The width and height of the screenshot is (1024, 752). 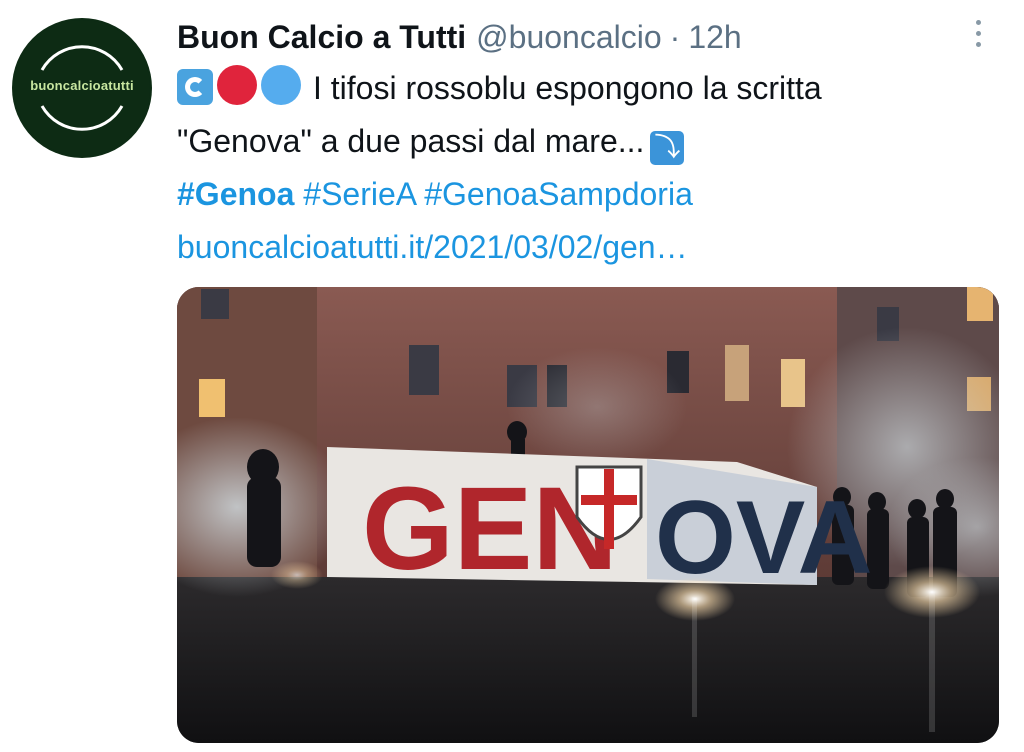 I want to click on avatar-label: buoncalcioatutti, so click(x=82, y=85).